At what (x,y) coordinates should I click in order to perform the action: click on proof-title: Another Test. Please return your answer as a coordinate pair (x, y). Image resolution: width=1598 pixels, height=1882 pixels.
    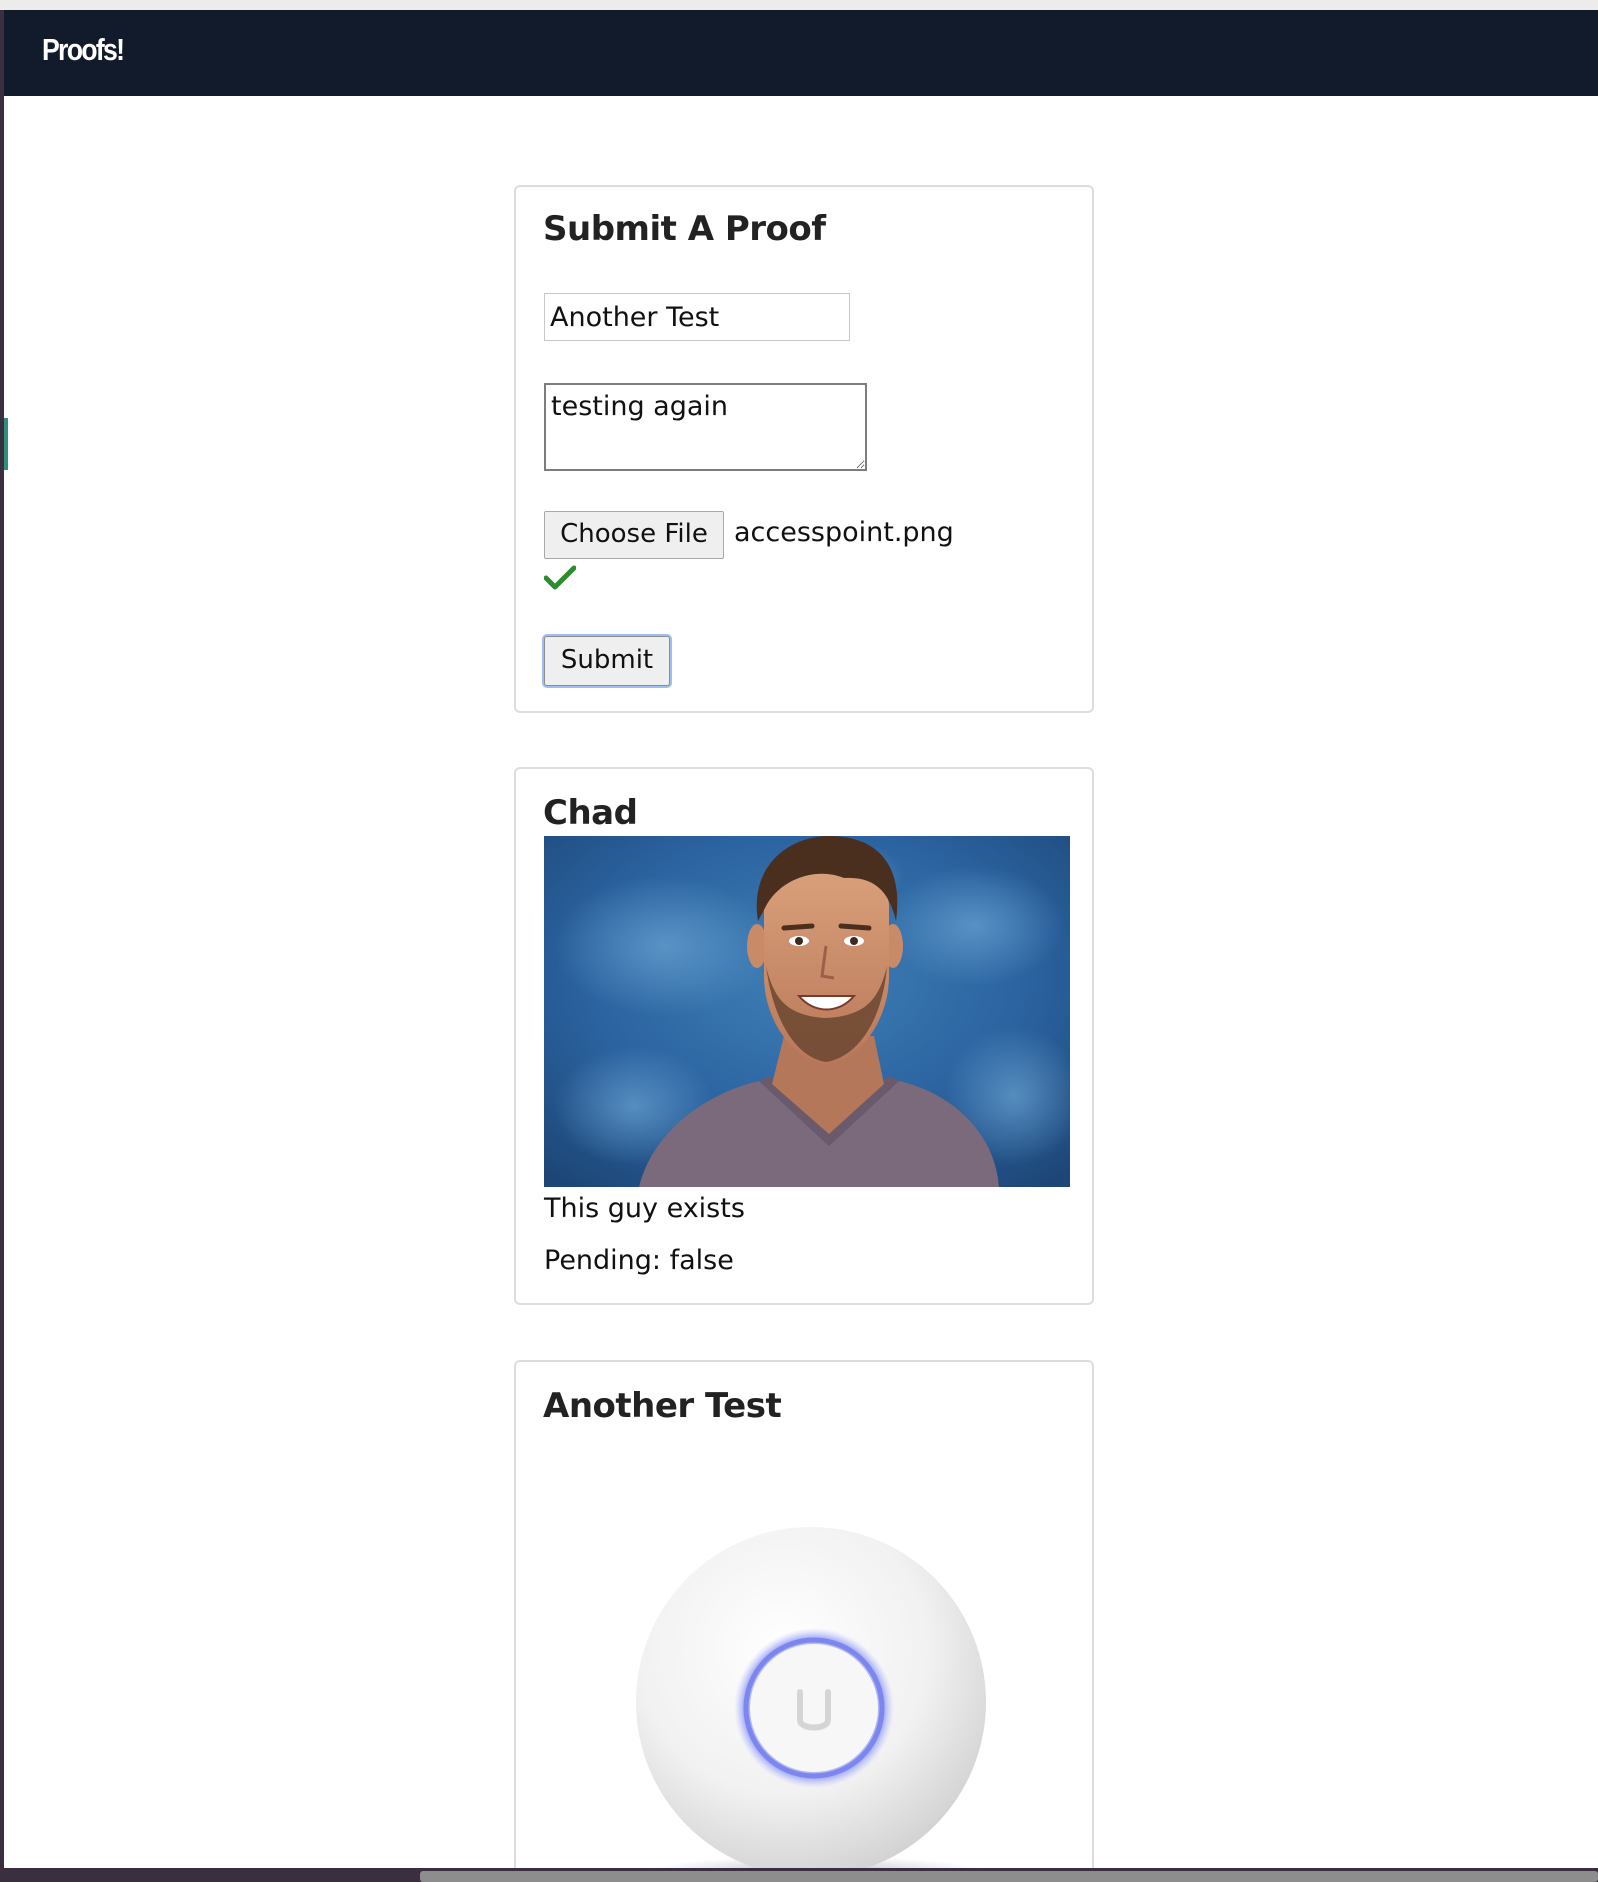
    Looking at the image, I should click on (662, 1406).